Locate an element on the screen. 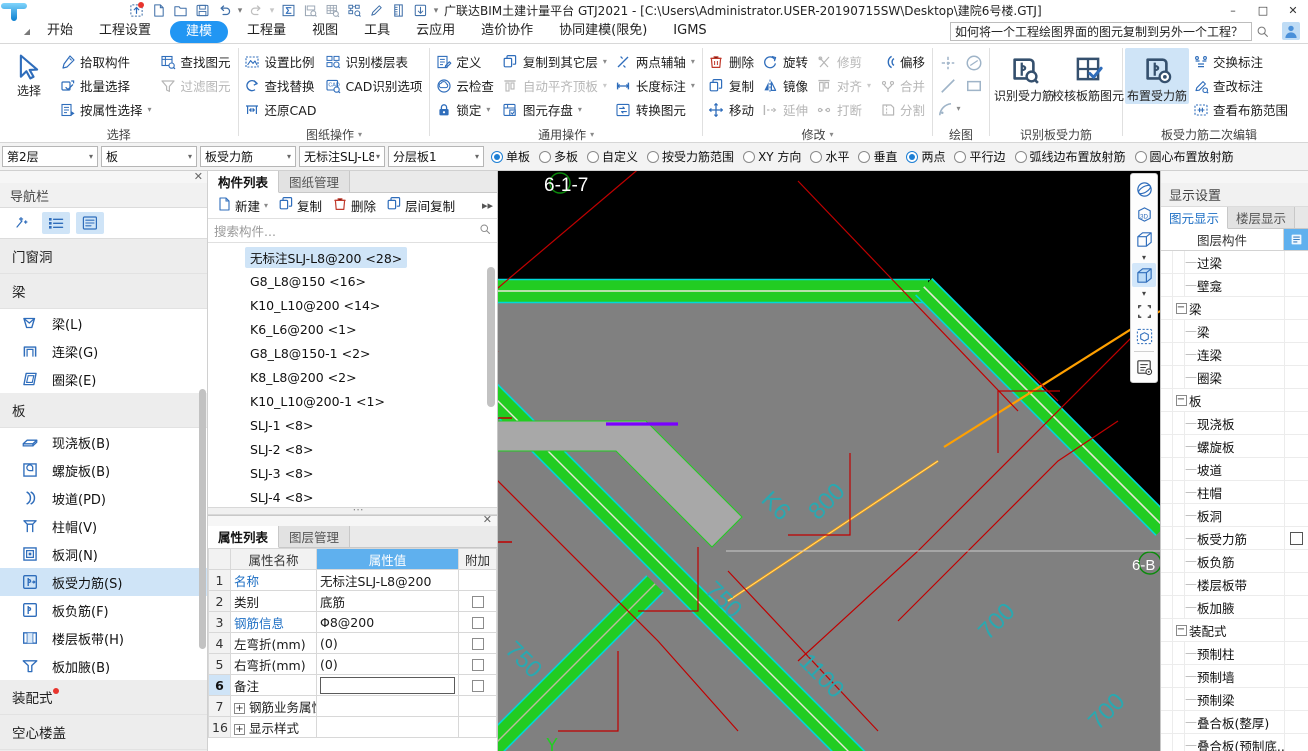  redo-icon is located at coordinates (256, 10).